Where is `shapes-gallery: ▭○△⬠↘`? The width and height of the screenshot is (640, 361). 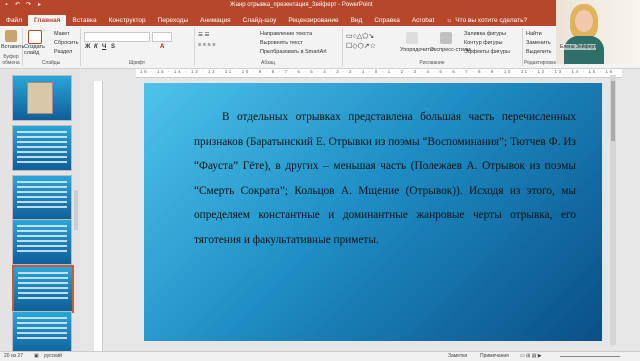 shapes-gallery: ▭○△⬠↘ is located at coordinates (360, 36).